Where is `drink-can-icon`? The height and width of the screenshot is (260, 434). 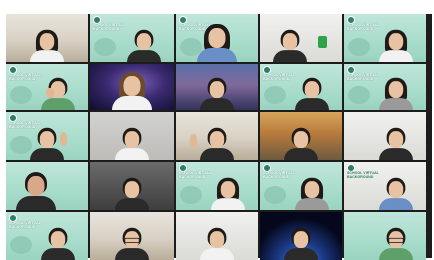
drink-can-icon is located at coordinates (322, 42).